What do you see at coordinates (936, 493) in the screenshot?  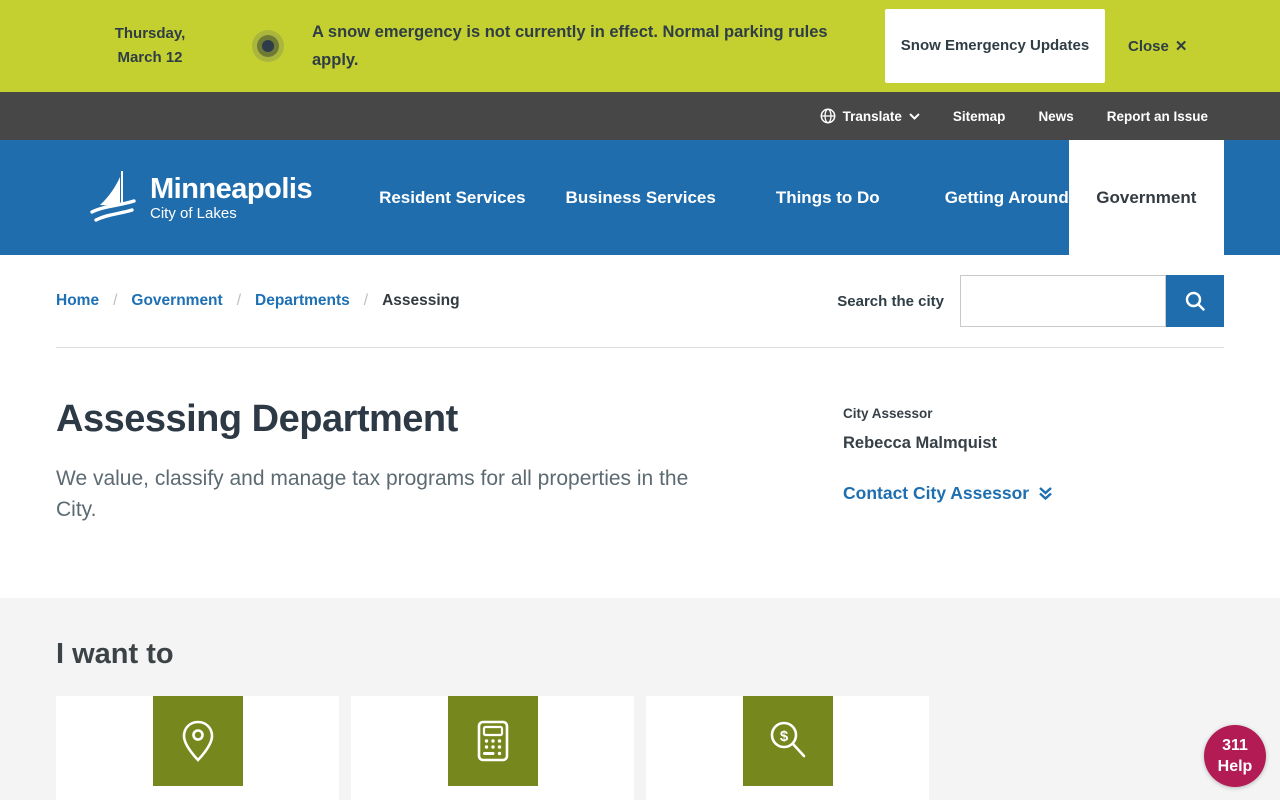 I see `contact-link-label: Contact City Assessor` at bounding box center [936, 493].